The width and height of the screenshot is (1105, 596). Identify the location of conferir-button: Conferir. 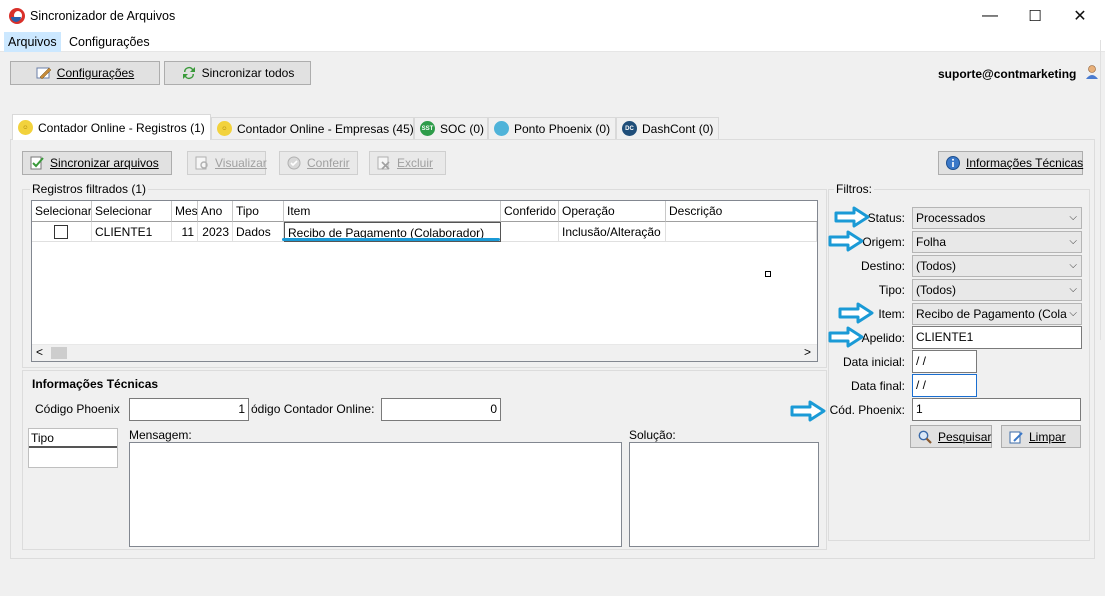
(318, 163).